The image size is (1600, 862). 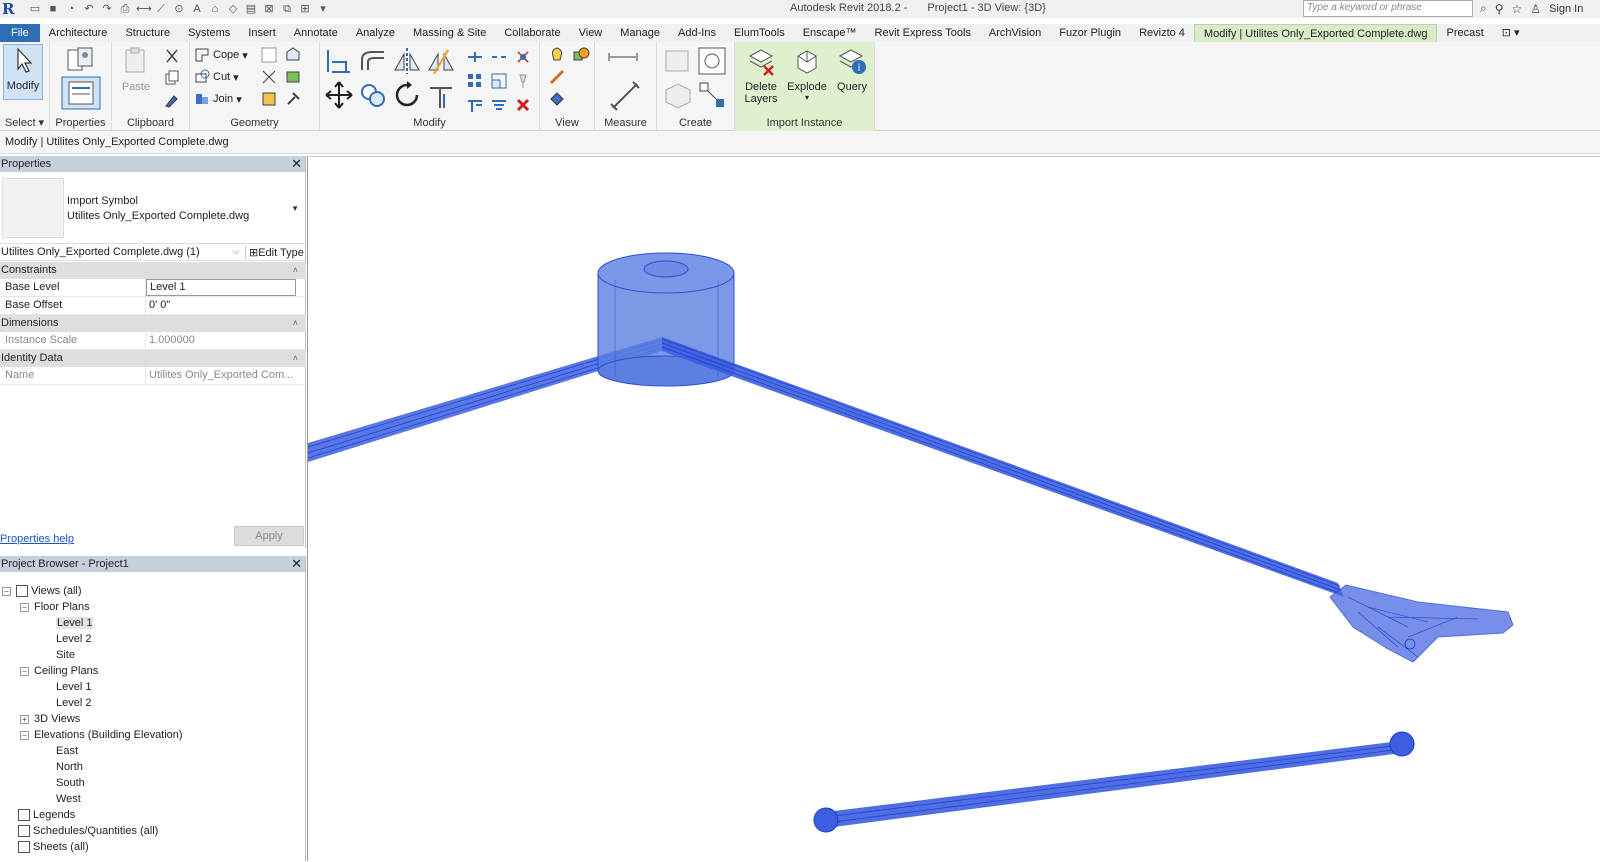 I want to click on tab-analyze: Analyze, so click(x=375, y=33).